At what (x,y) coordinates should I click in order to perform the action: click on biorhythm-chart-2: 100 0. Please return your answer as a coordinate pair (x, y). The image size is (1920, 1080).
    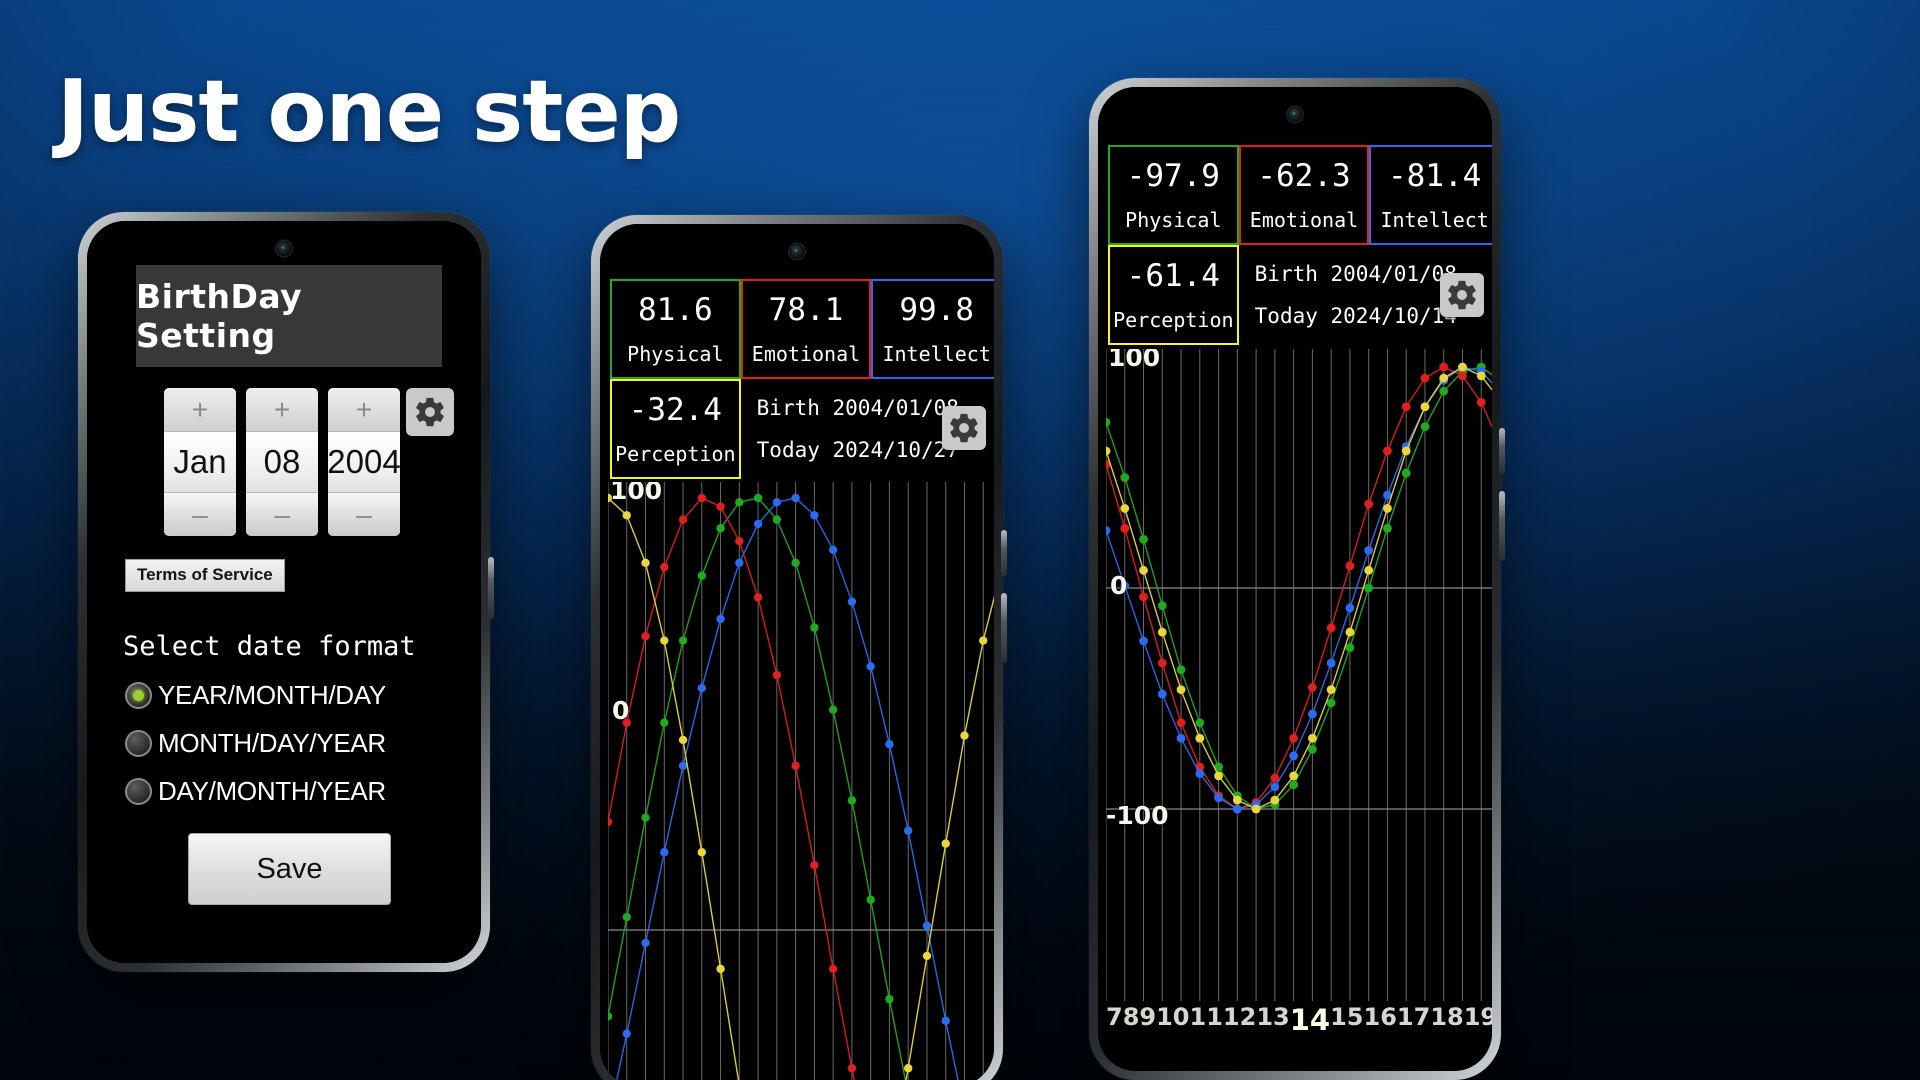
    Looking at the image, I should click on (801, 781).